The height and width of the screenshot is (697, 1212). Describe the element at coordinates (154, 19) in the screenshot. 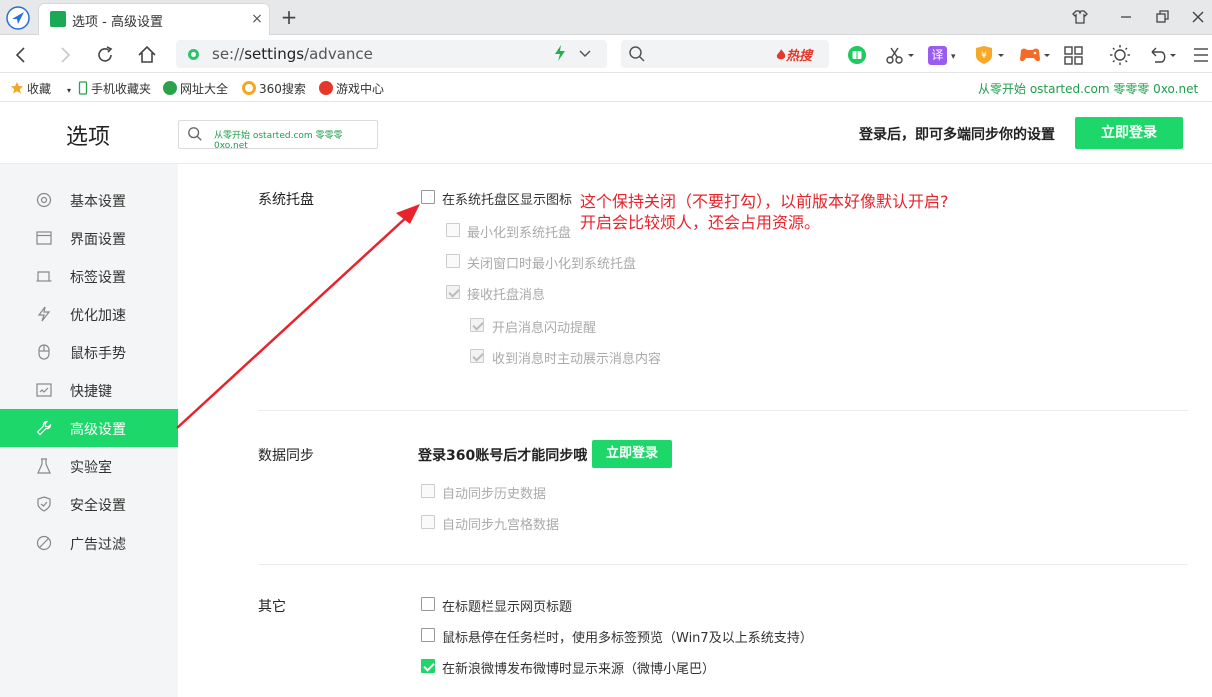

I see `tab-active: 选项 - 高级设置 ×` at that location.